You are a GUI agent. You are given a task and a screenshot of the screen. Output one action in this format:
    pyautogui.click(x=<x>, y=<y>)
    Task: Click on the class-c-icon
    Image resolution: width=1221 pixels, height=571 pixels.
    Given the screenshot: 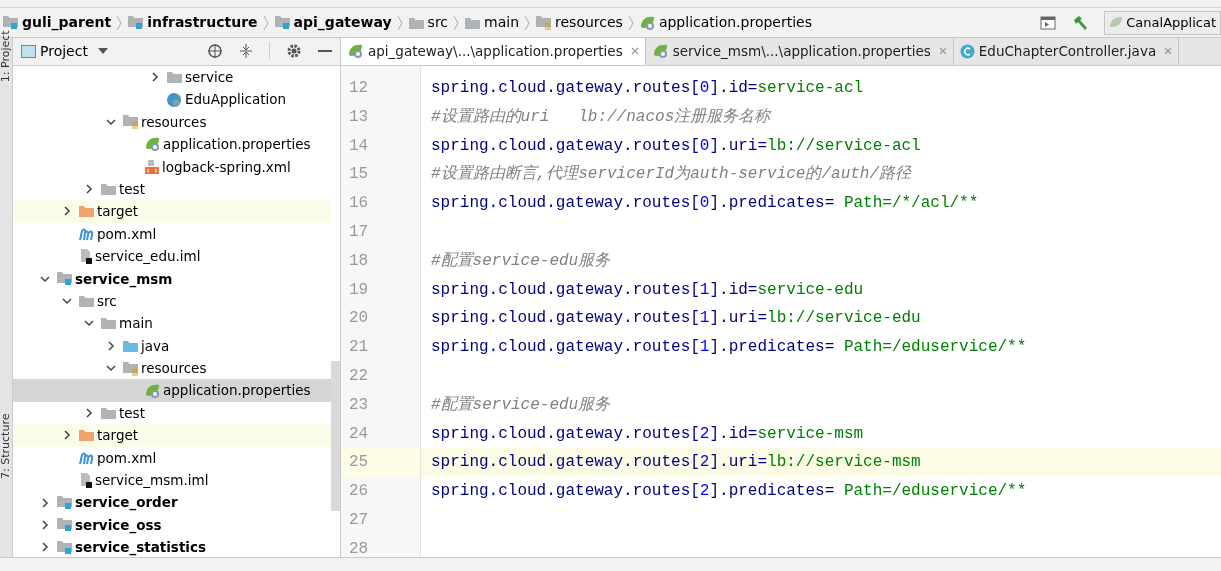 What is the action you would take?
    pyautogui.click(x=967, y=51)
    